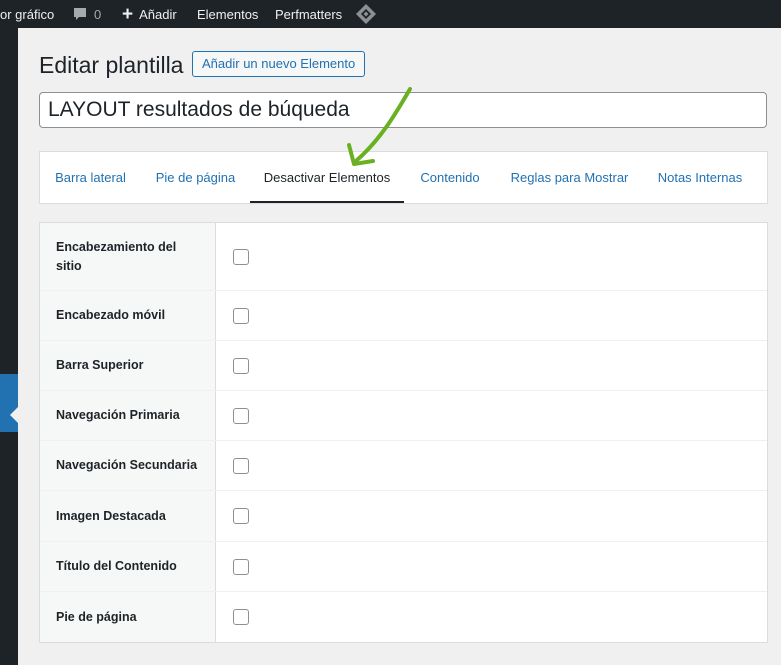 This screenshot has height=665, width=781. I want to click on current-menu-arrow, so click(14, 415).